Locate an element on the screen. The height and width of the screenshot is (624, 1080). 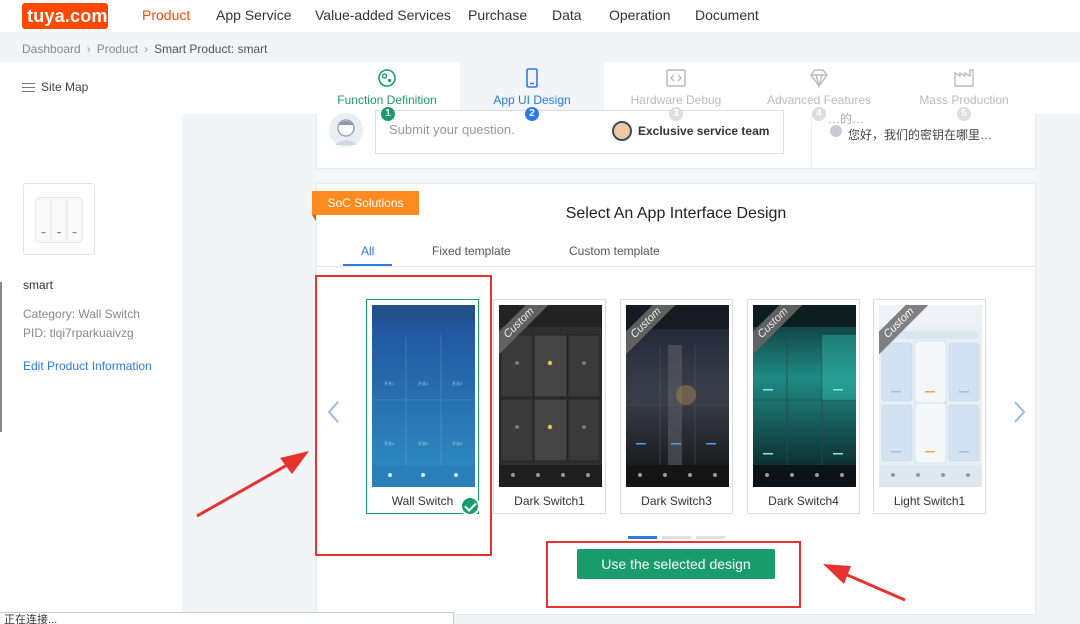
nav-app-service: App Service is located at coordinates (253, 15).